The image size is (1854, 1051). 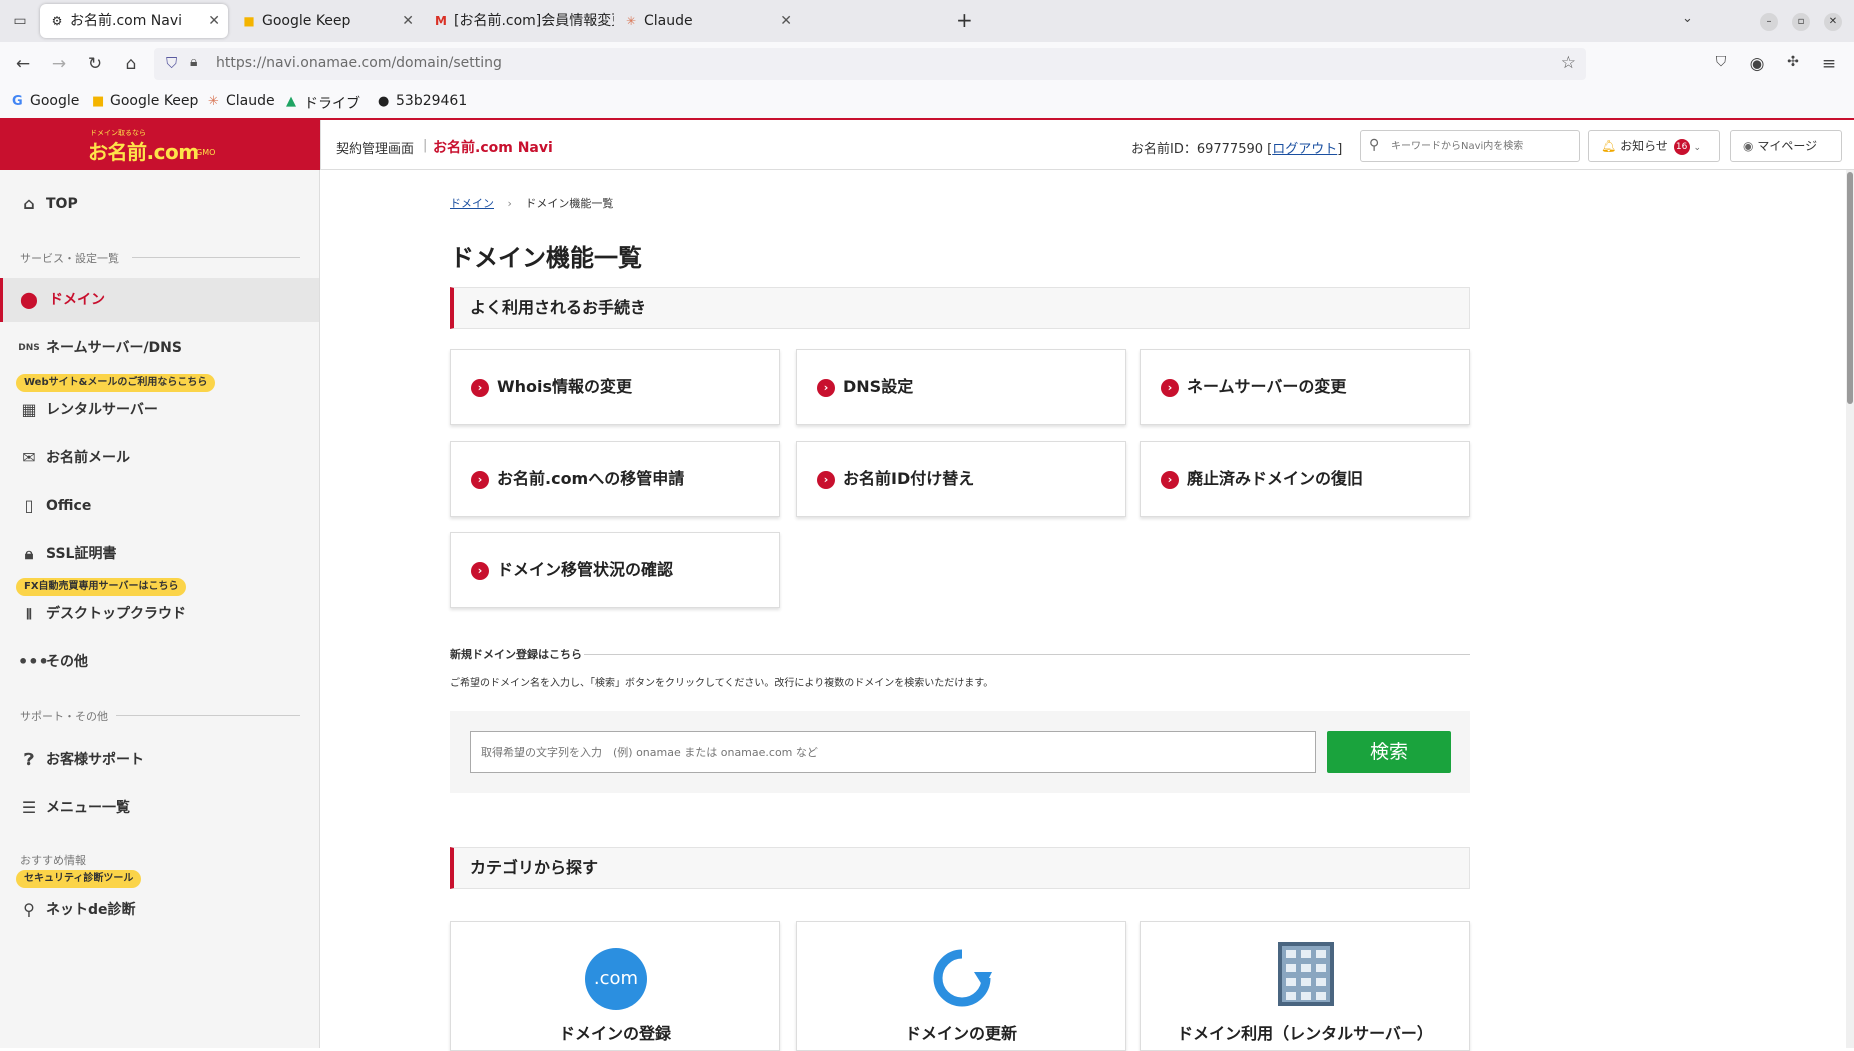 I want to click on menu-hamburger-icon: ≡, so click(x=1829, y=64).